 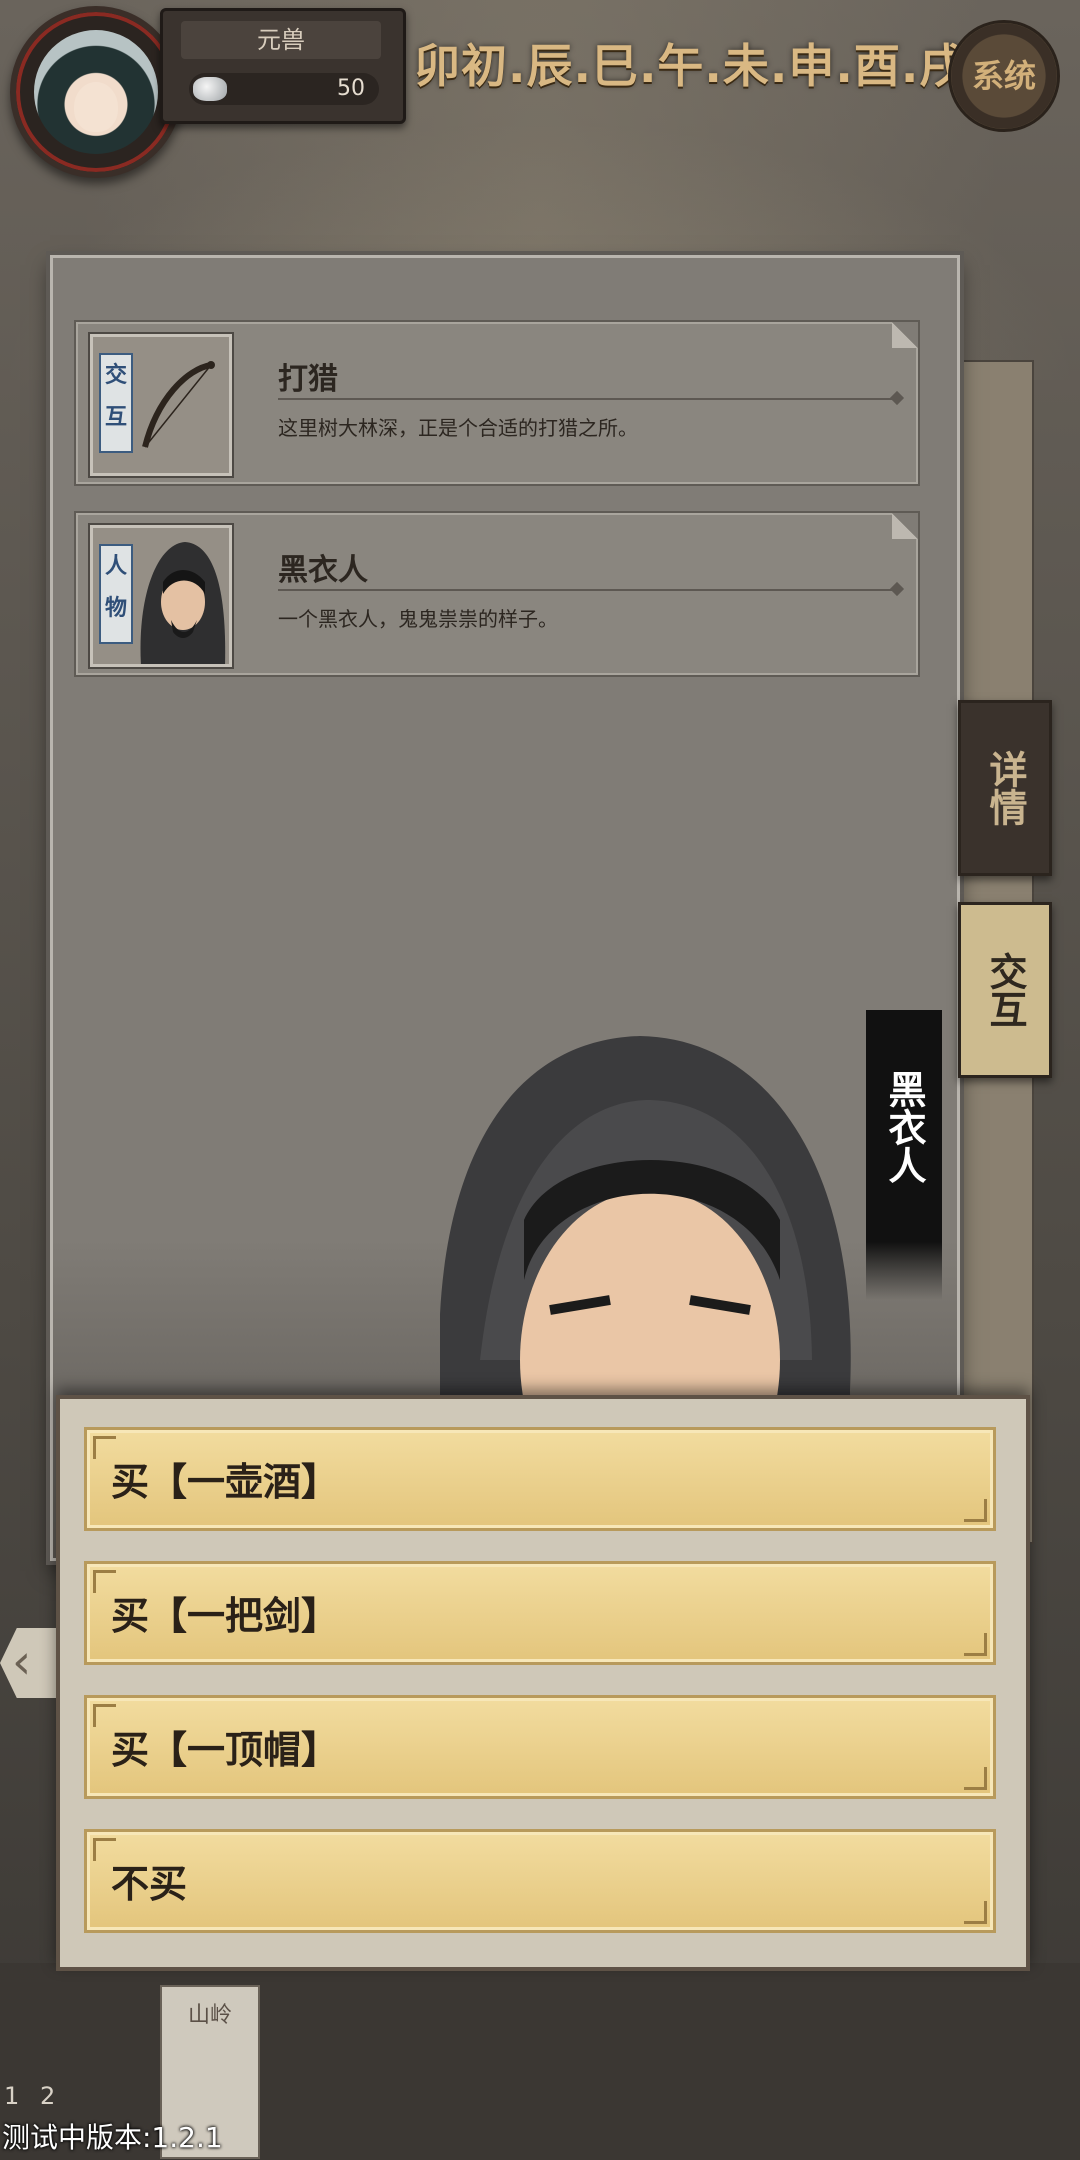 I want to click on event-card-hunting: 交互 打猎 这里树大林深，正是个合适的打猎之所。, so click(x=497, y=403).